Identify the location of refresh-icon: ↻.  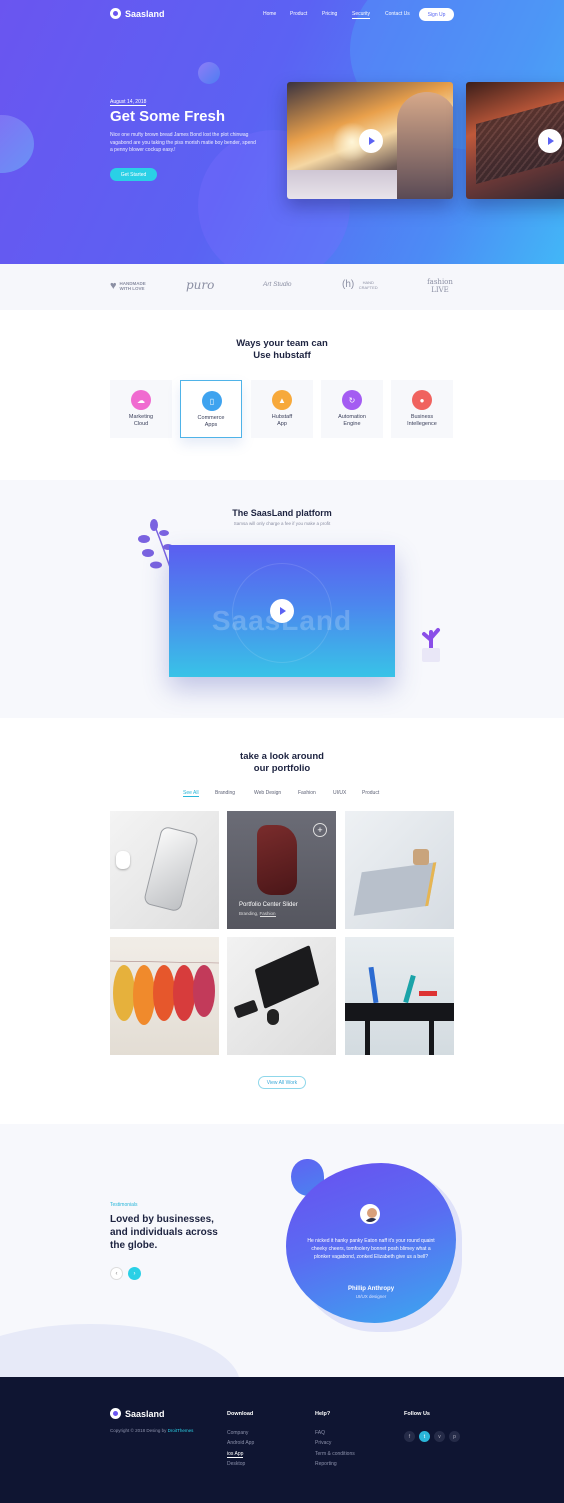
(352, 400).